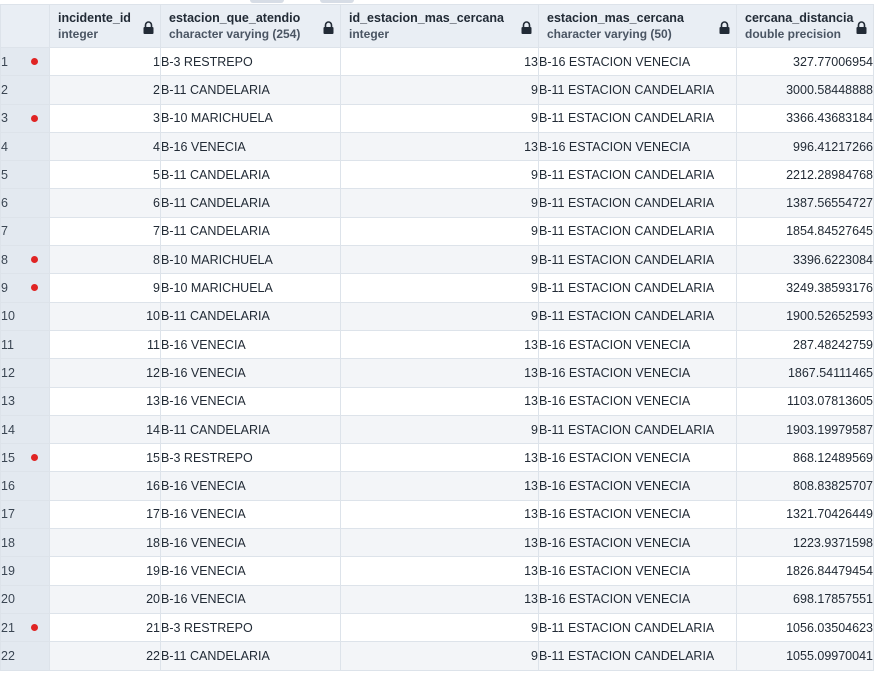 This screenshot has height=673, width=886. What do you see at coordinates (105, 627) in the screenshot?
I see `cell-incidente-id: 21` at bounding box center [105, 627].